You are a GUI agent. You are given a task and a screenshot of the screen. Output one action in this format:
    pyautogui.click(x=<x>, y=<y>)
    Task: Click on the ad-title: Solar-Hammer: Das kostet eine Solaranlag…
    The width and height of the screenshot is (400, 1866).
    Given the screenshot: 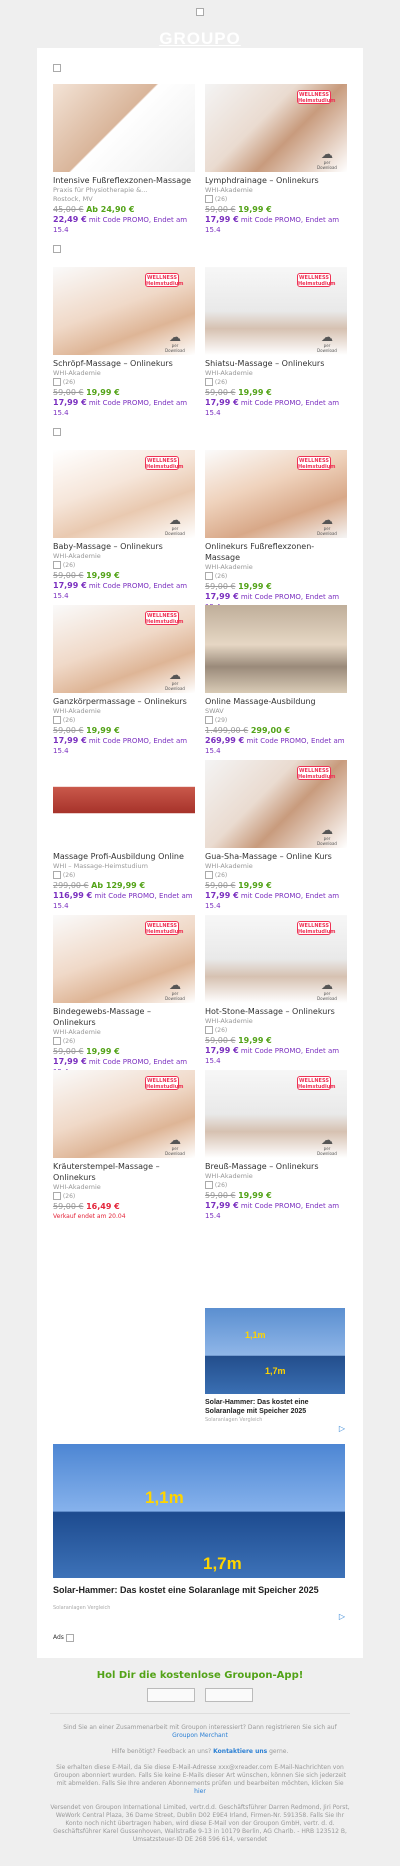 What is the action you would take?
    pyautogui.click(x=275, y=1407)
    